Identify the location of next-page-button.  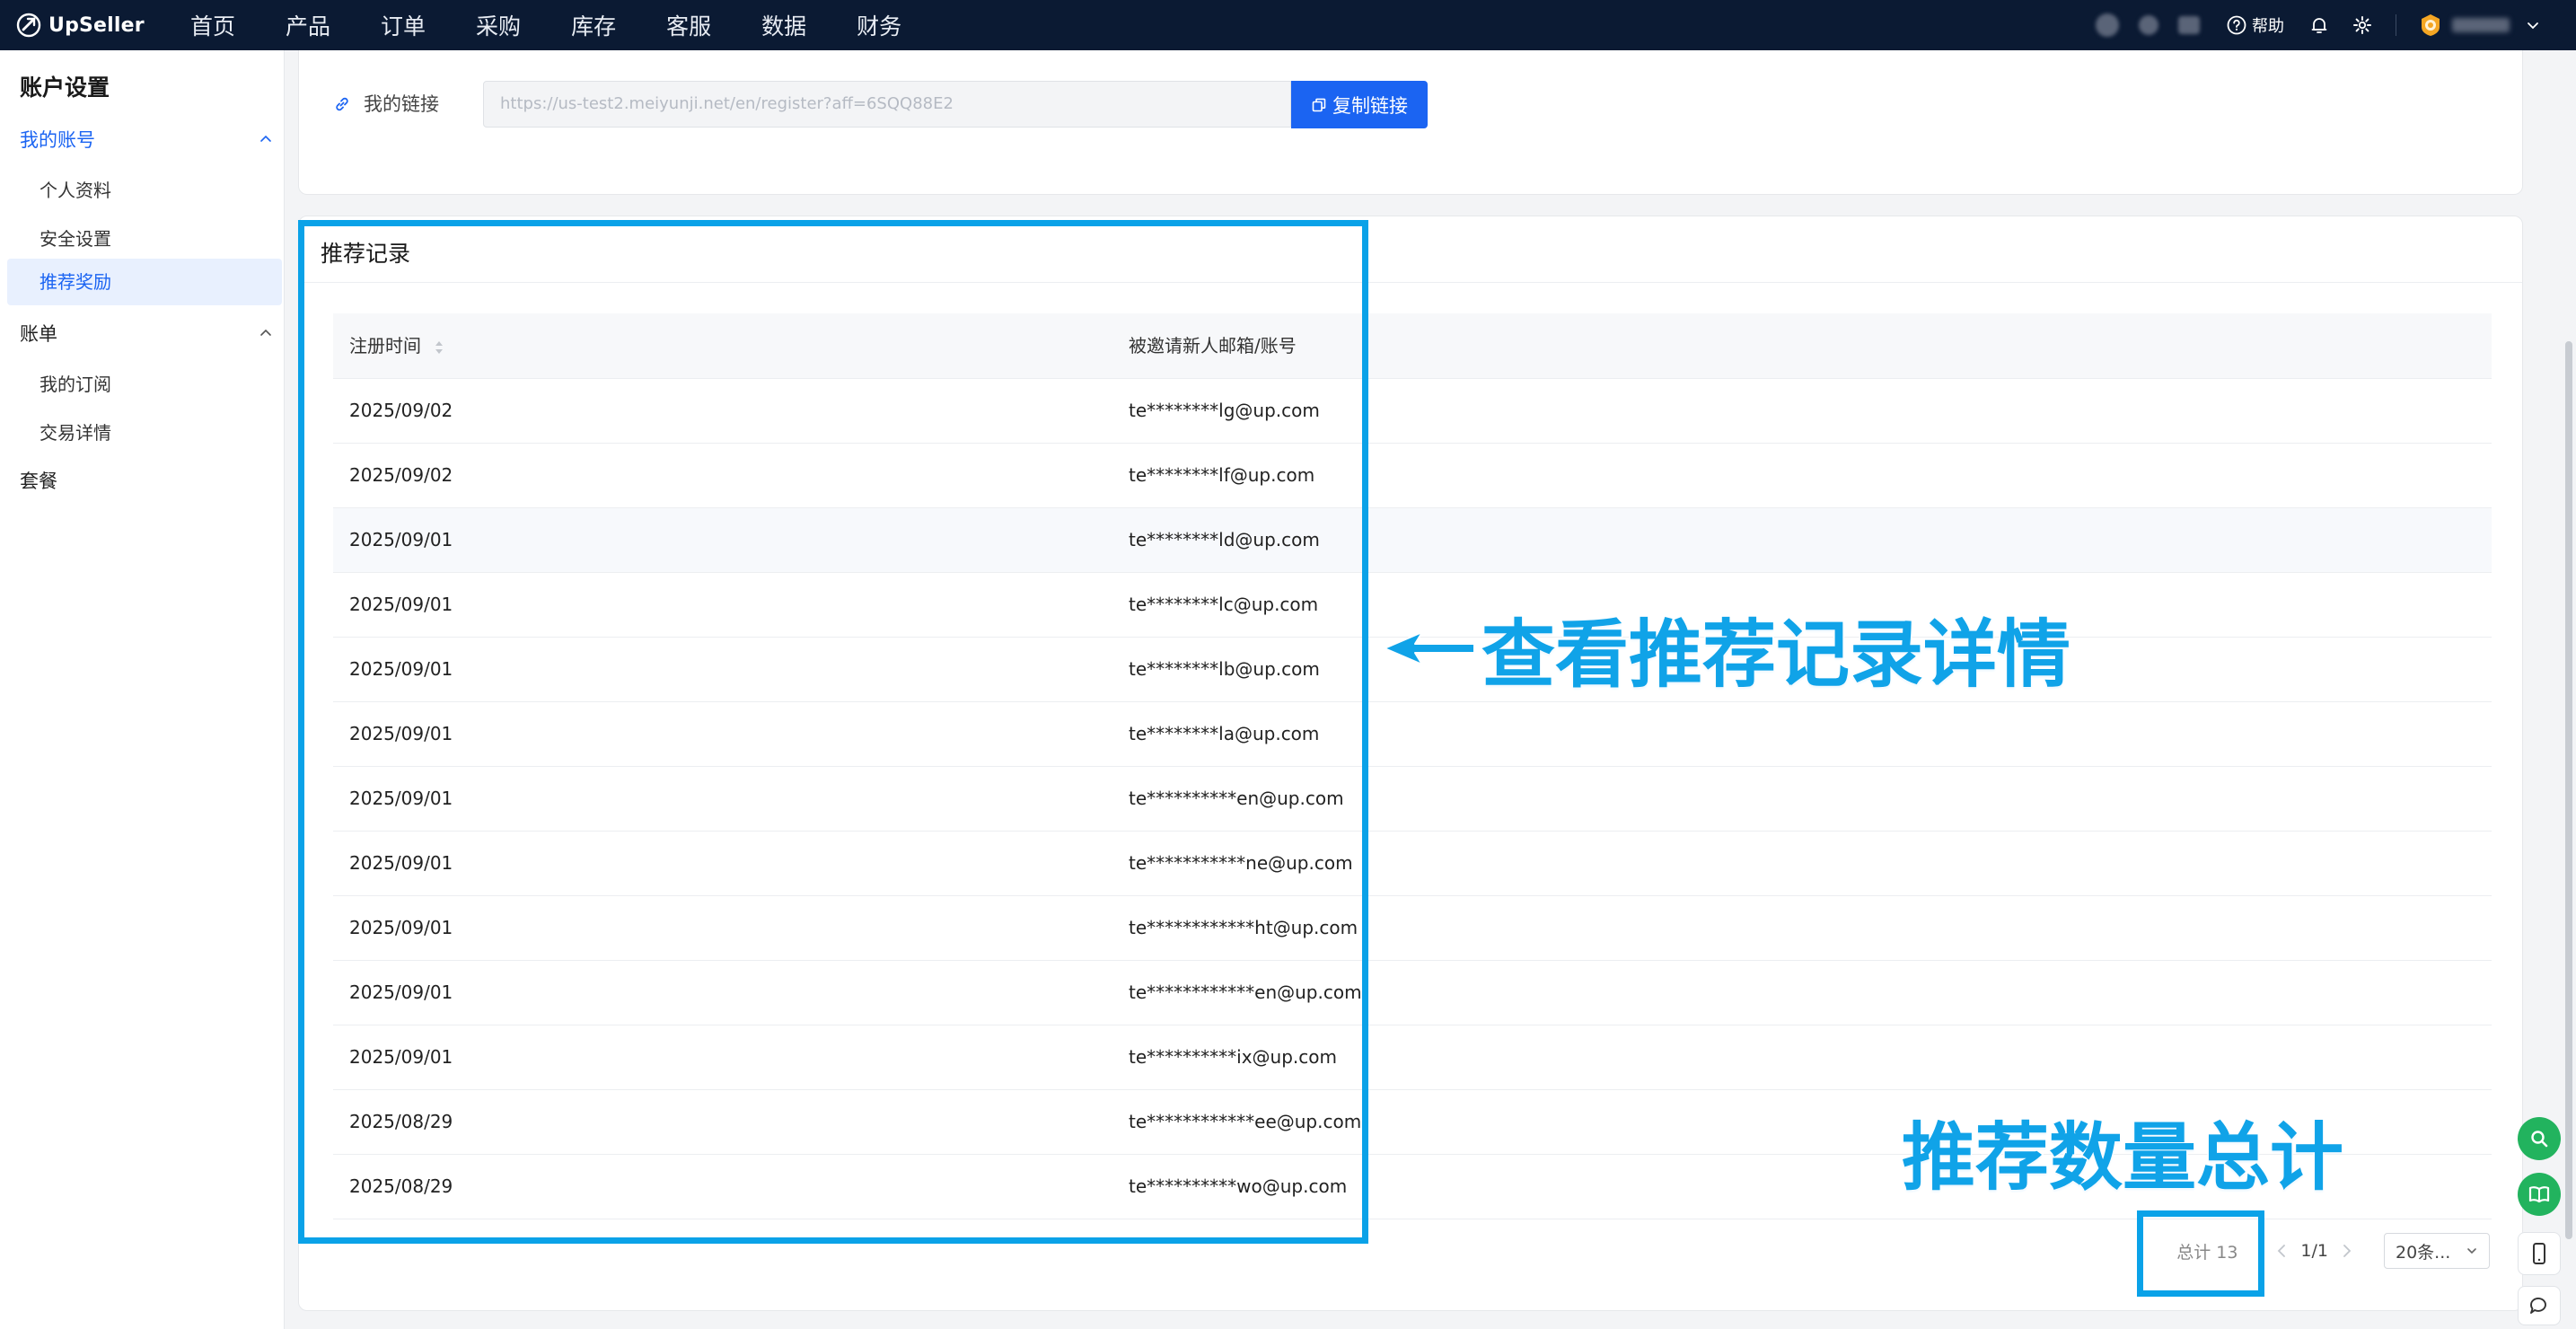
(2347, 1251).